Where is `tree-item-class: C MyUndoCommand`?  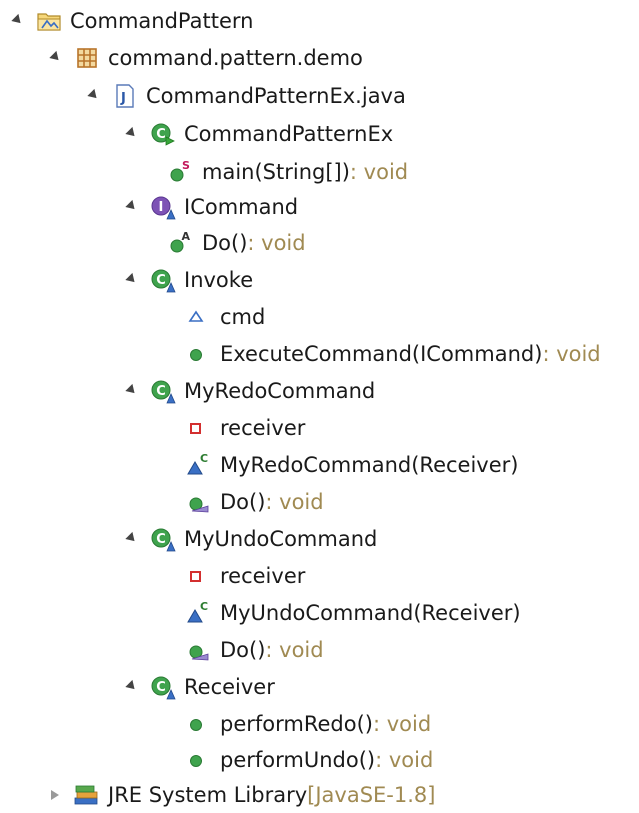
tree-item-class: C MyUndoCommand is located at coordinates (249, 538).